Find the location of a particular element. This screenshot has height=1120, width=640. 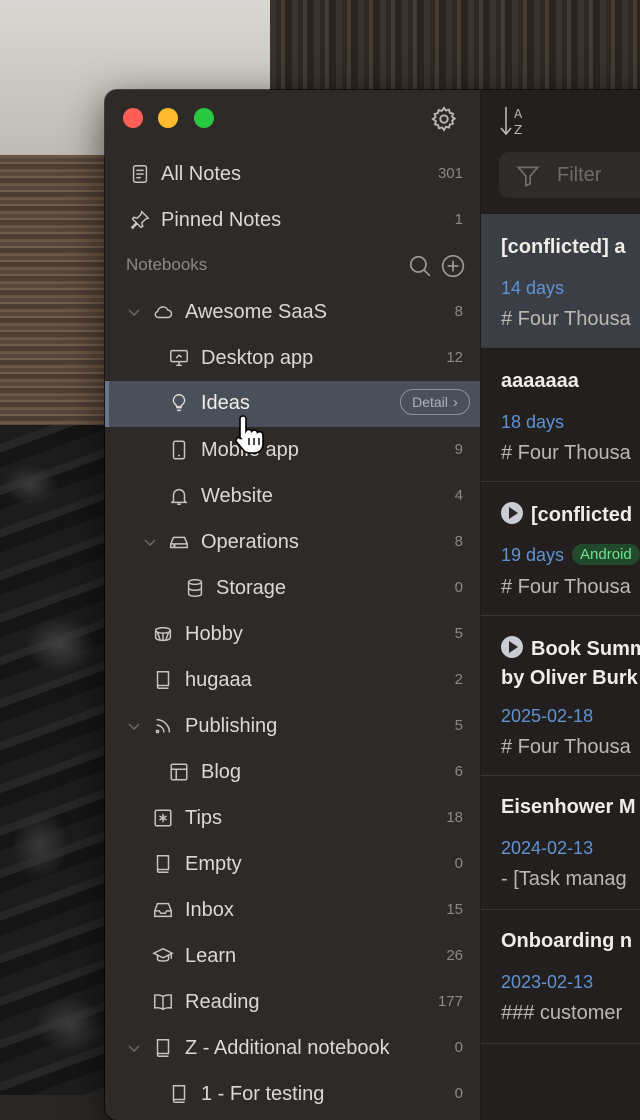

sidebar-item-mobile-app: Mobile app 9 is located at coordinates (292, 450).